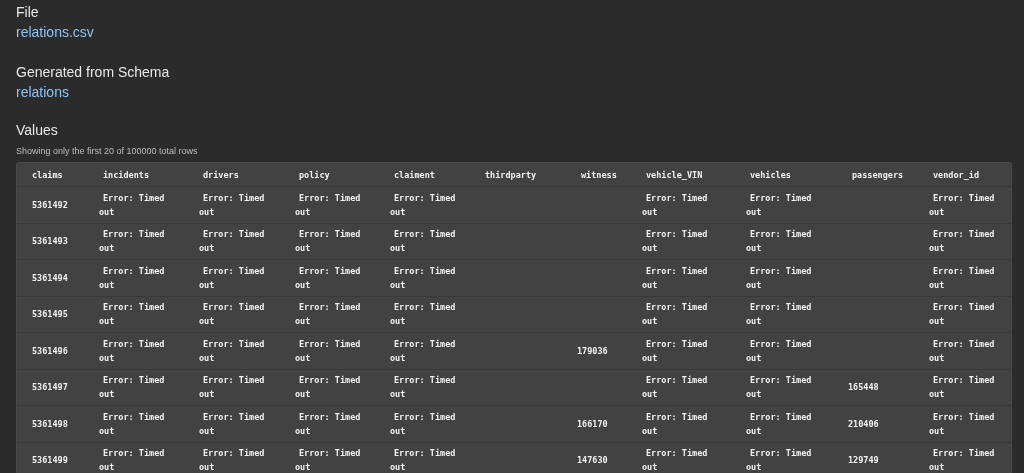 The width and height of the screenshot is (1024, 473). I want to click on table-cell-text: 5361494, so click(50, 278).